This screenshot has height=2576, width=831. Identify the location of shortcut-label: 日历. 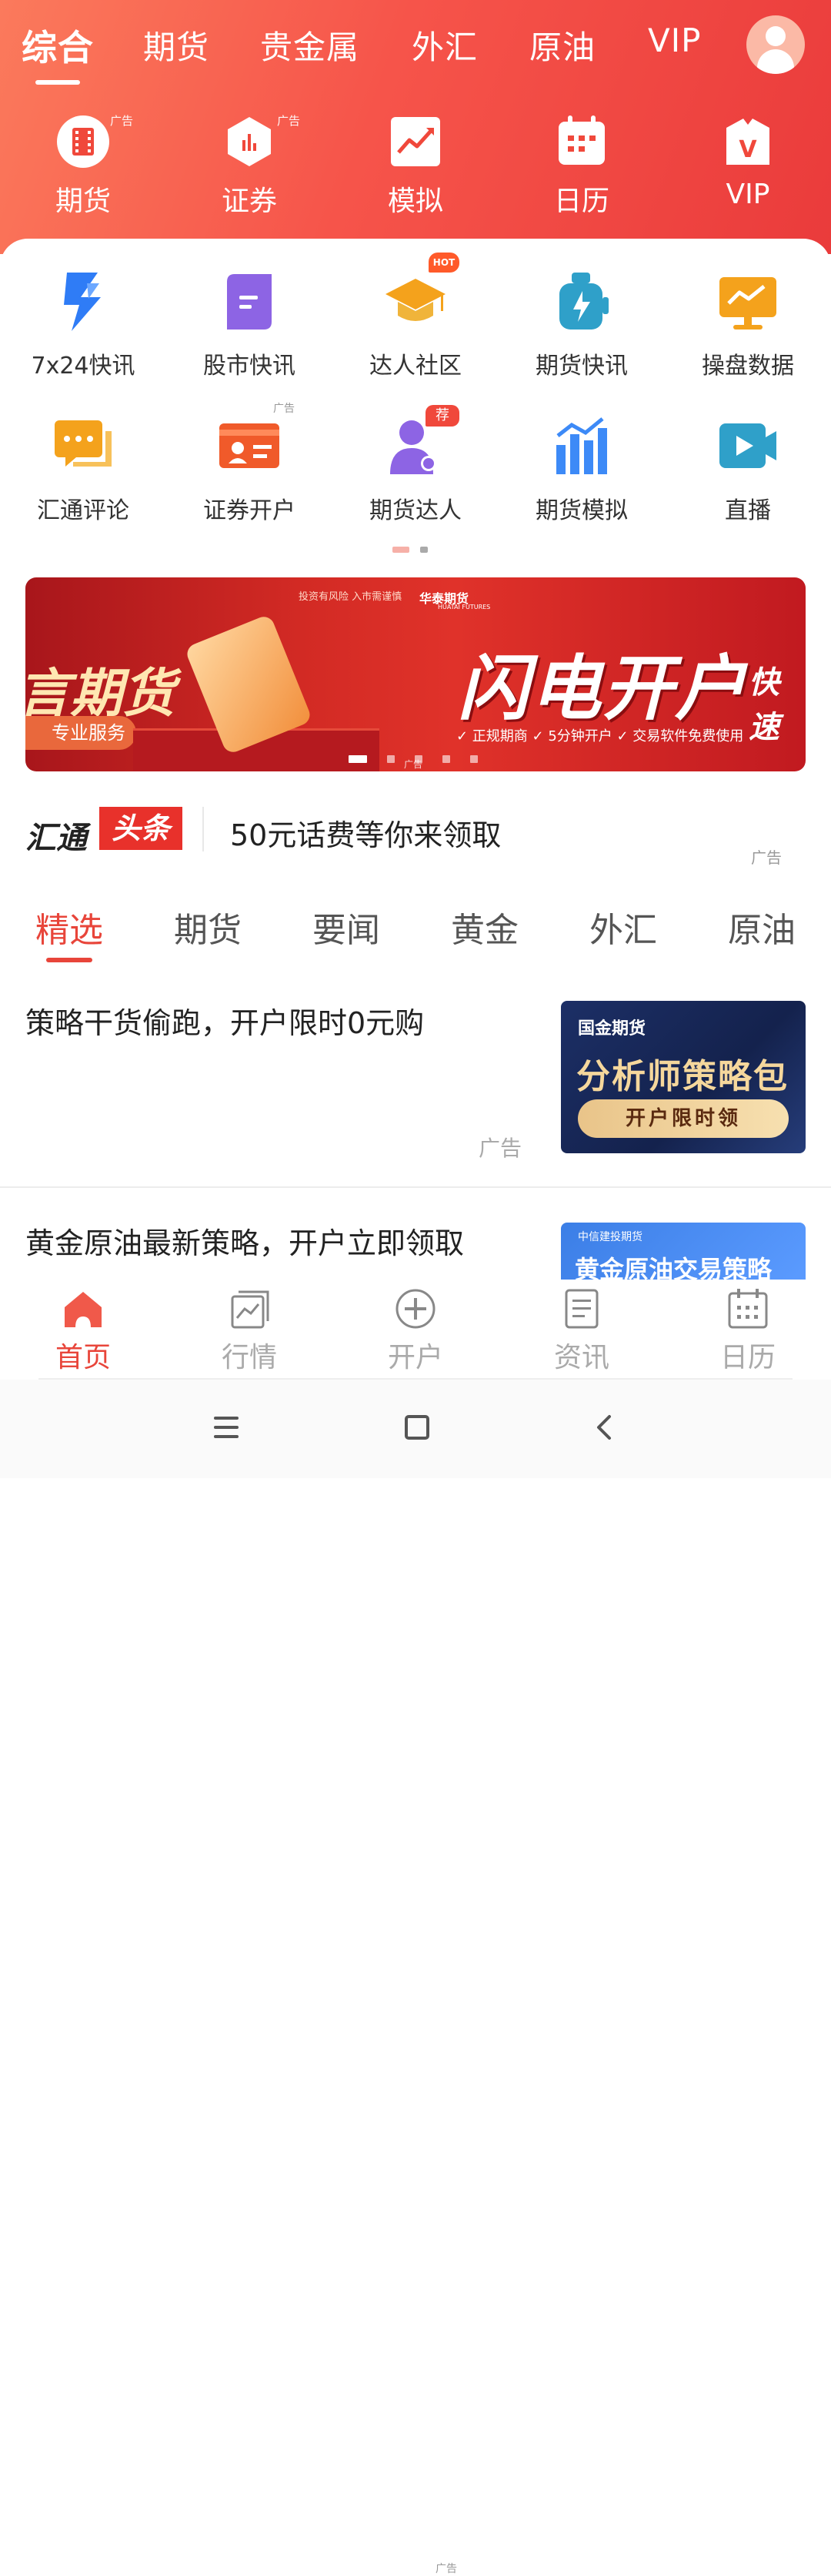
(581, 201).